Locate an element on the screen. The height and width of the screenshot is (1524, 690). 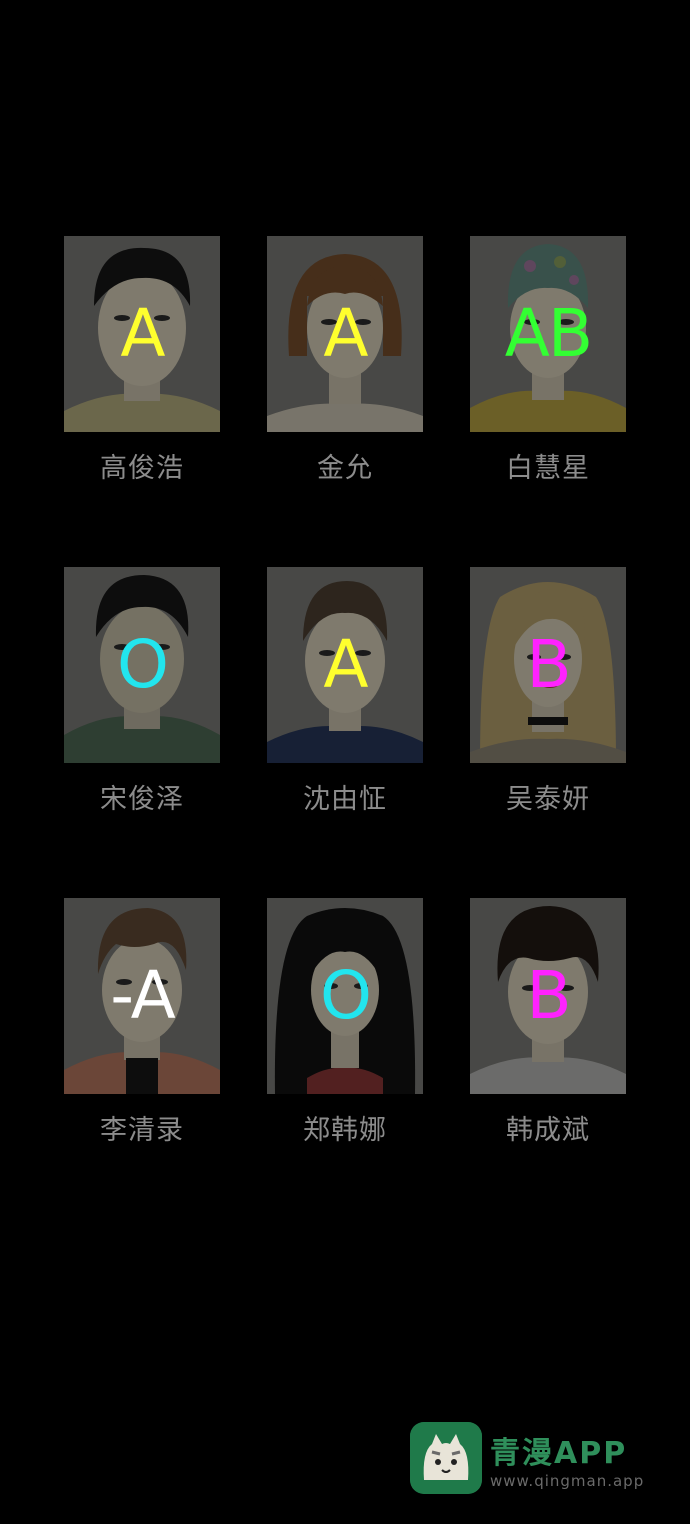
character-card: -A 李清录 is located at coordinates (142, 1023).